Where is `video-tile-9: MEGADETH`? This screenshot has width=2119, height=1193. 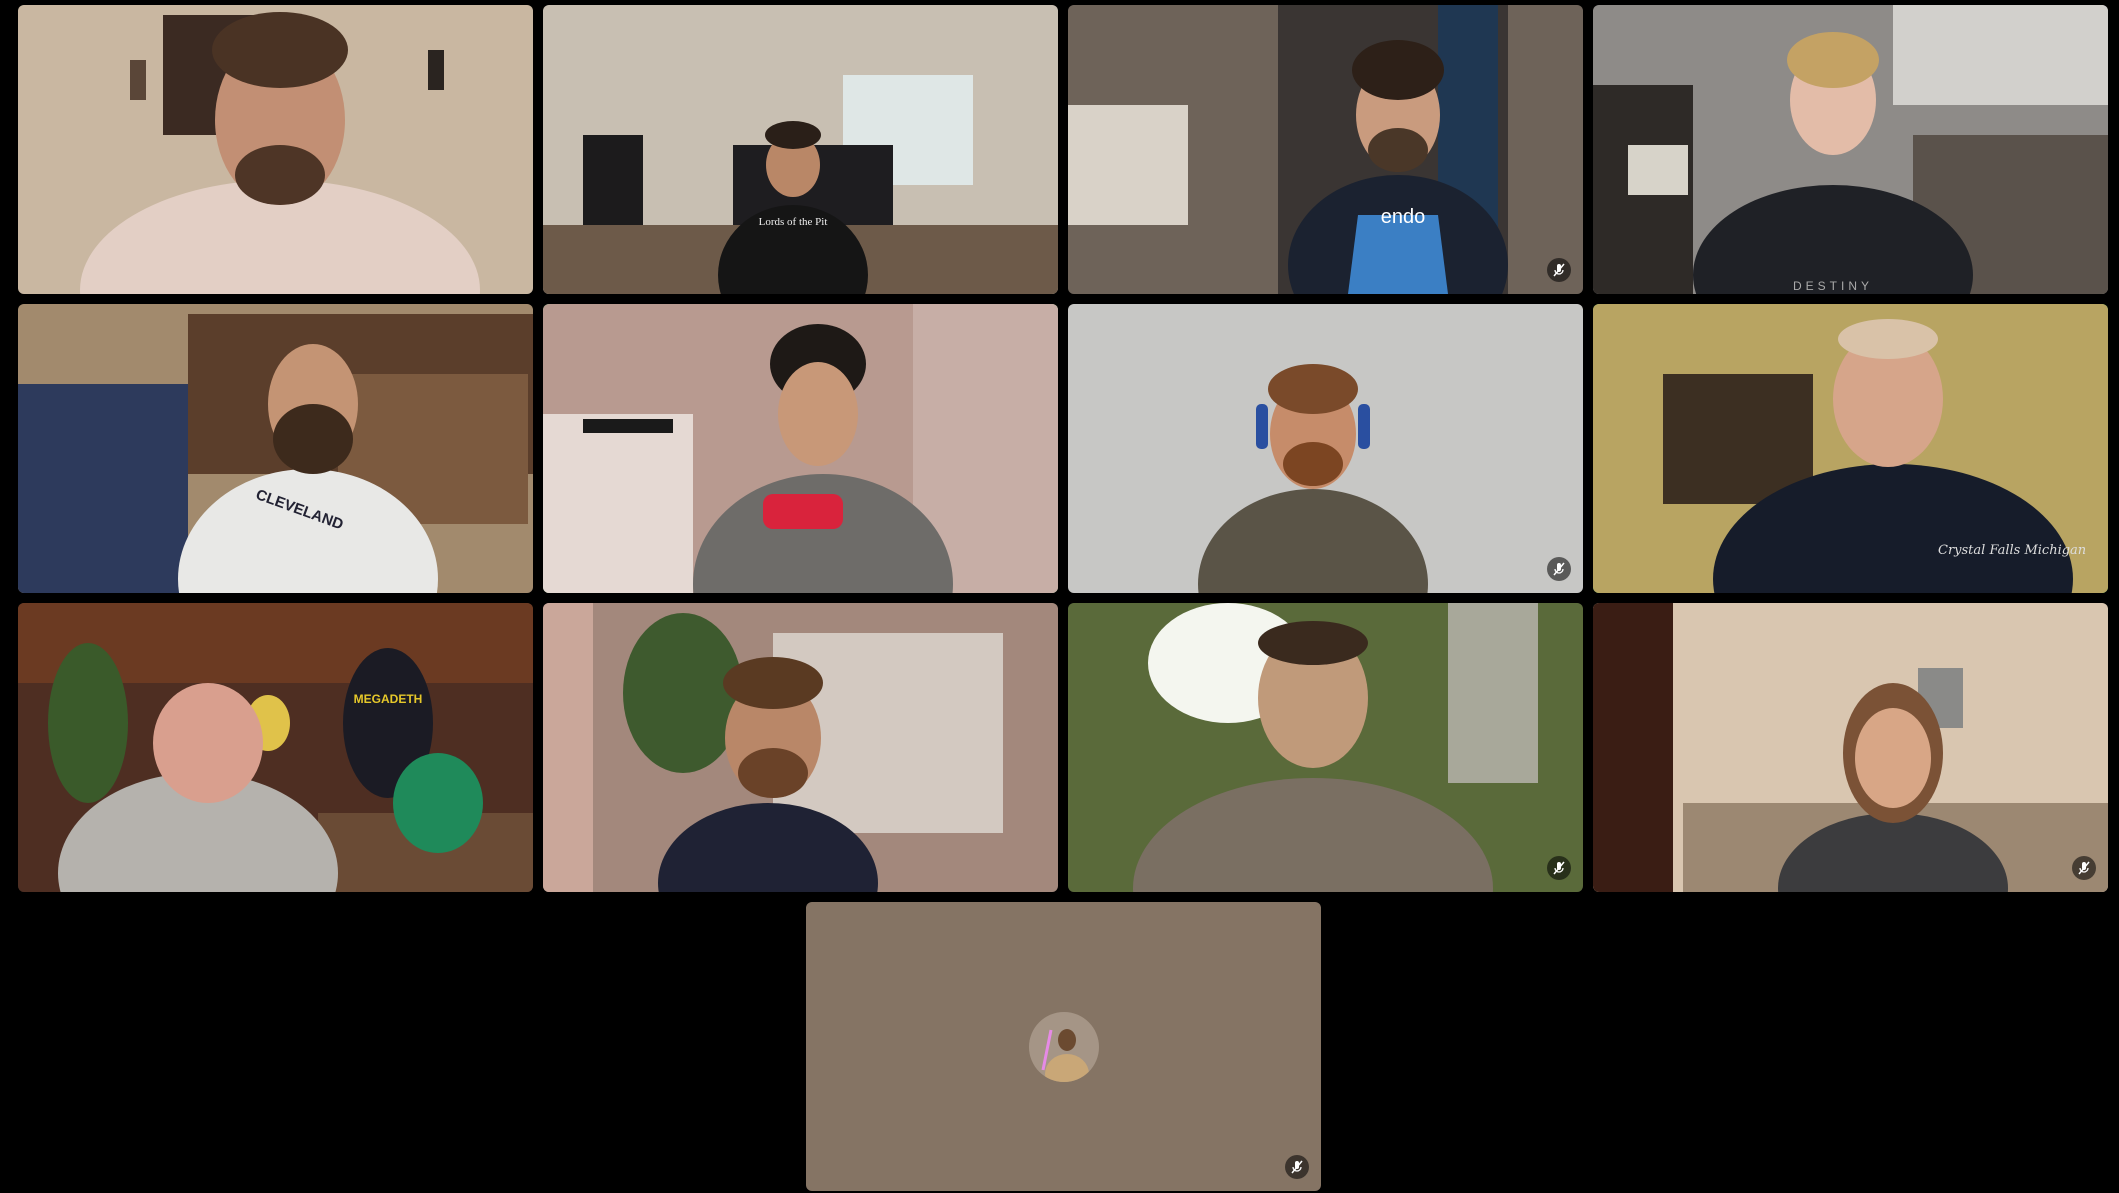 video-tile-9: MEGADETH is located at coordinates (275, 747).